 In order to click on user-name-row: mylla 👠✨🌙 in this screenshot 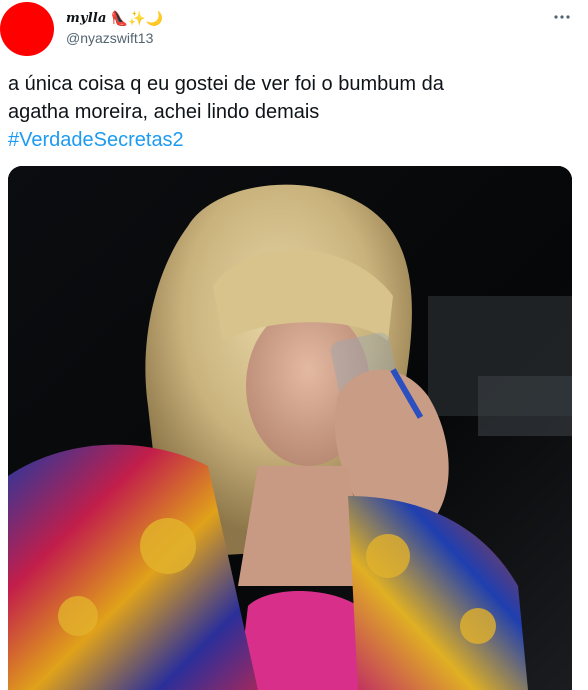, I will do `click(114, 18)`.